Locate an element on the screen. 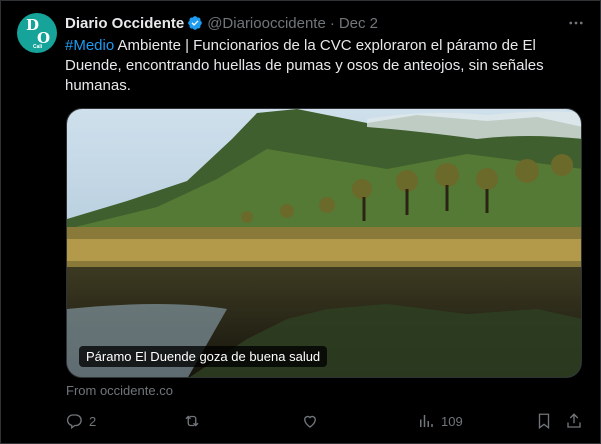 The image size is (601, 444). reply-icon is located at coordinates (74, 422).